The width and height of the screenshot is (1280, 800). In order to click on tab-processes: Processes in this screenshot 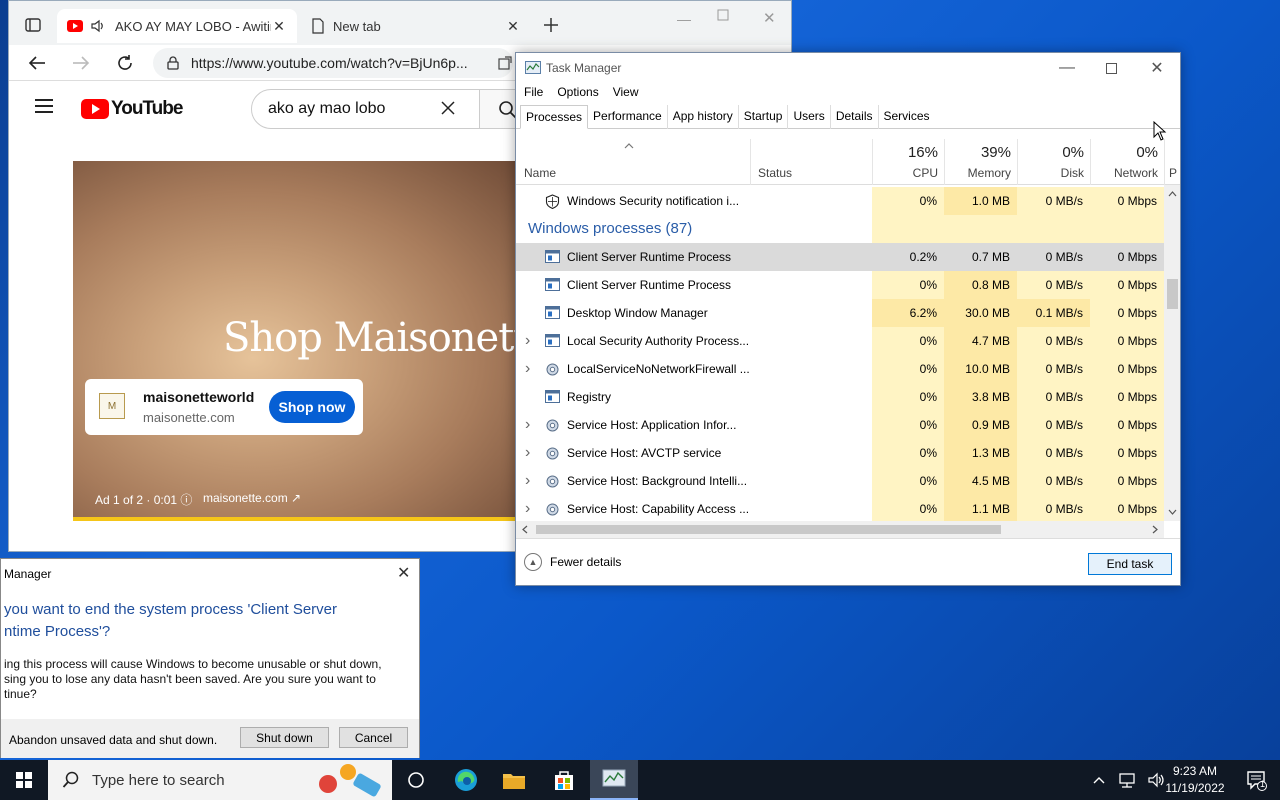, I will do `click(554, 117)`.